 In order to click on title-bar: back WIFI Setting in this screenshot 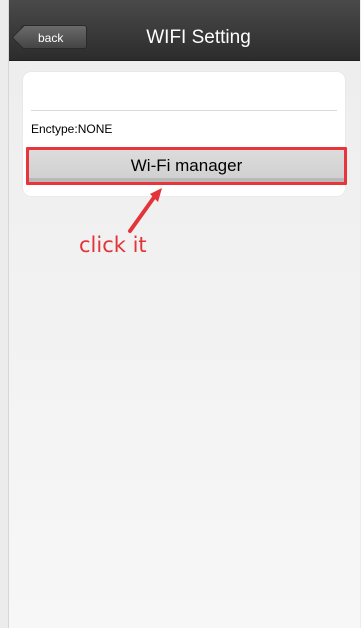, I will do `click(184, 30)`.